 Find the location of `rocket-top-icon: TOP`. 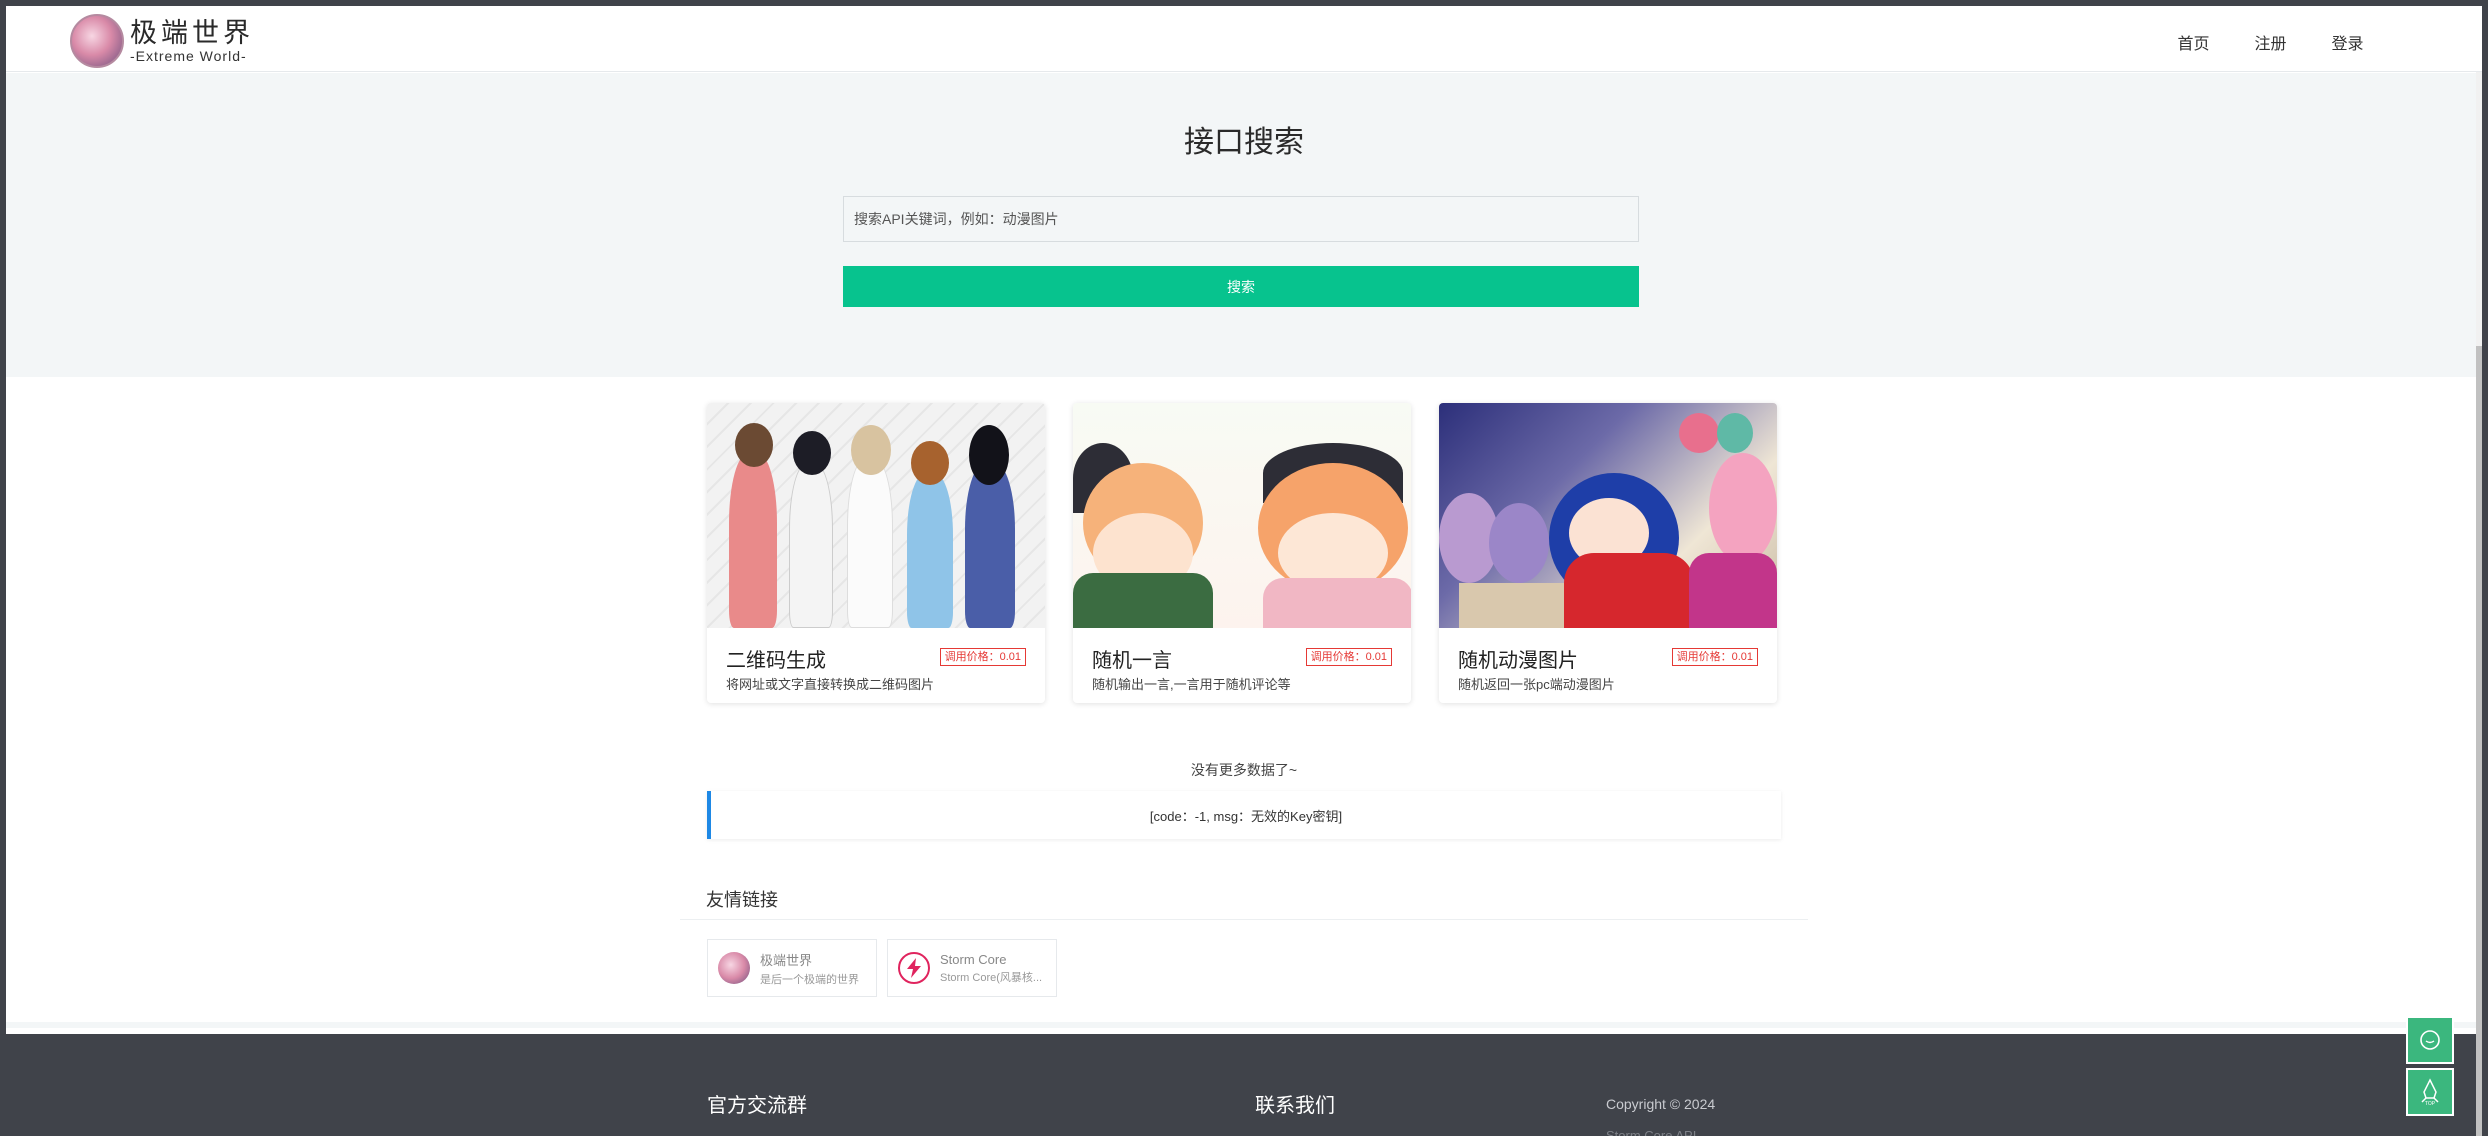

rocket-top-icon: TOP is located at coordinates (2430, 1092).